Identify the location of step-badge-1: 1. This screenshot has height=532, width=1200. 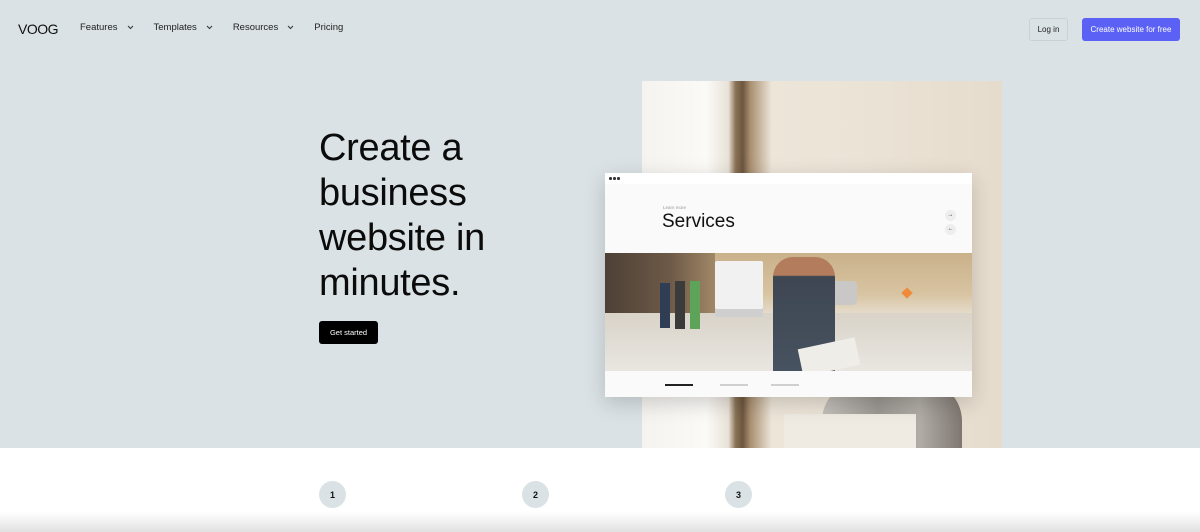
(332, 494).